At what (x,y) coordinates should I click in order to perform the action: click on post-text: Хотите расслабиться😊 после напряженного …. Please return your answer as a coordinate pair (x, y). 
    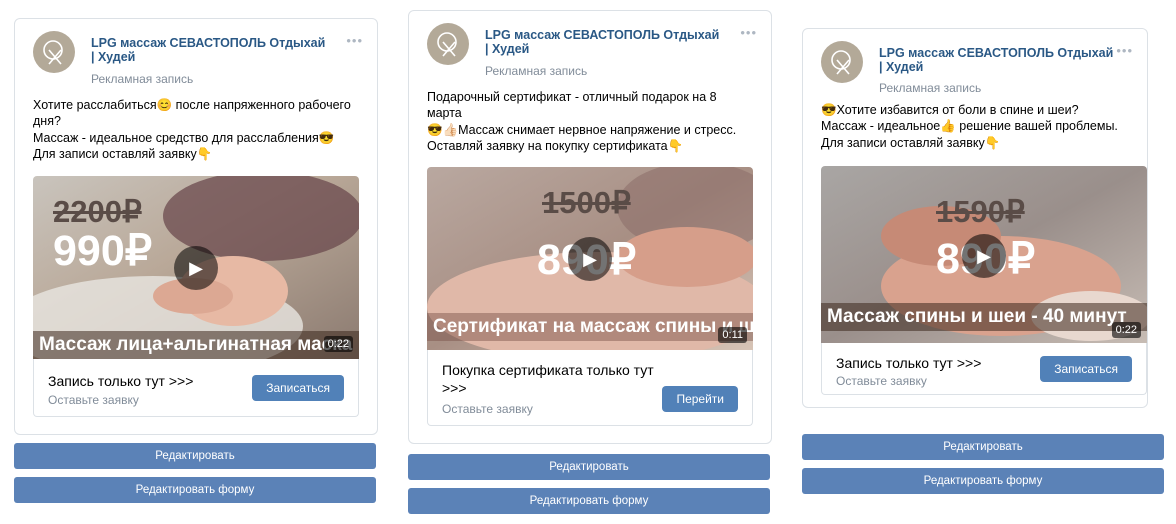
    Looking at the image, I should click on (196, 129).